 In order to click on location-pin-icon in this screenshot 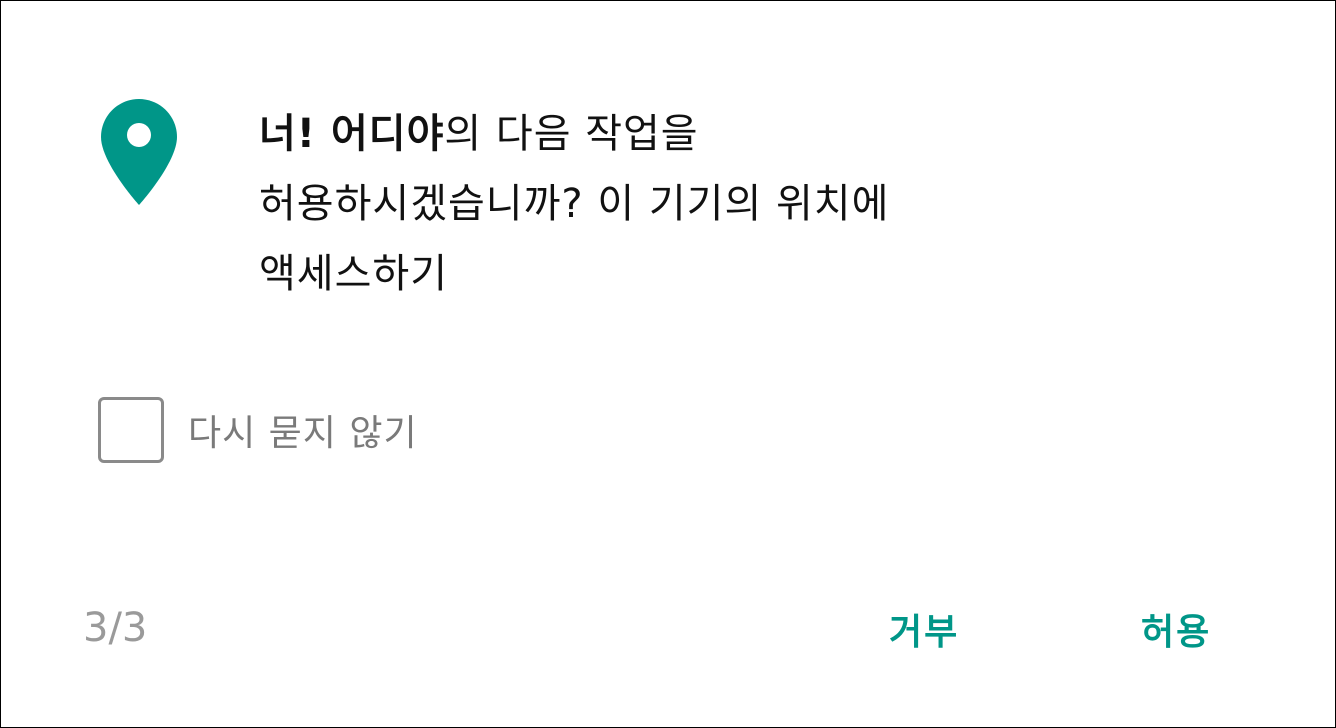, I will do `click(139, 152)`.